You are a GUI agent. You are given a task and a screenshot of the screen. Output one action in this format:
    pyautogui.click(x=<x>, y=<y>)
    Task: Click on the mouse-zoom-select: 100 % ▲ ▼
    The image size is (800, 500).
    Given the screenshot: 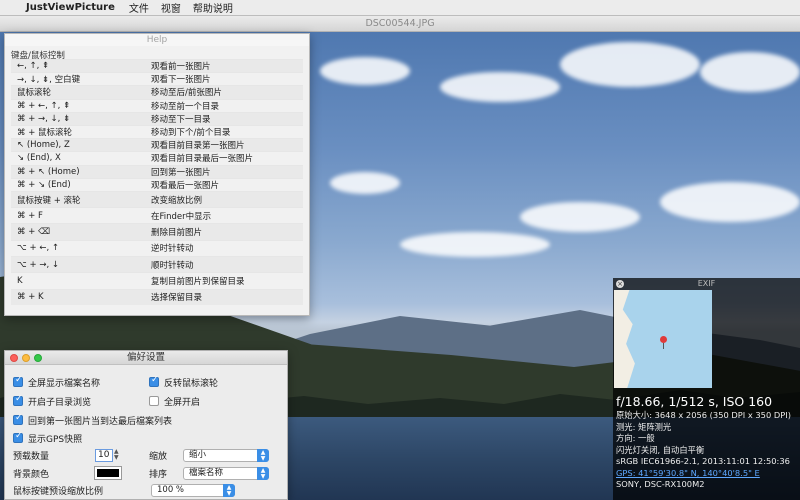 What is the action you would take?
    pyautogui.click(x=193, y=490)
    